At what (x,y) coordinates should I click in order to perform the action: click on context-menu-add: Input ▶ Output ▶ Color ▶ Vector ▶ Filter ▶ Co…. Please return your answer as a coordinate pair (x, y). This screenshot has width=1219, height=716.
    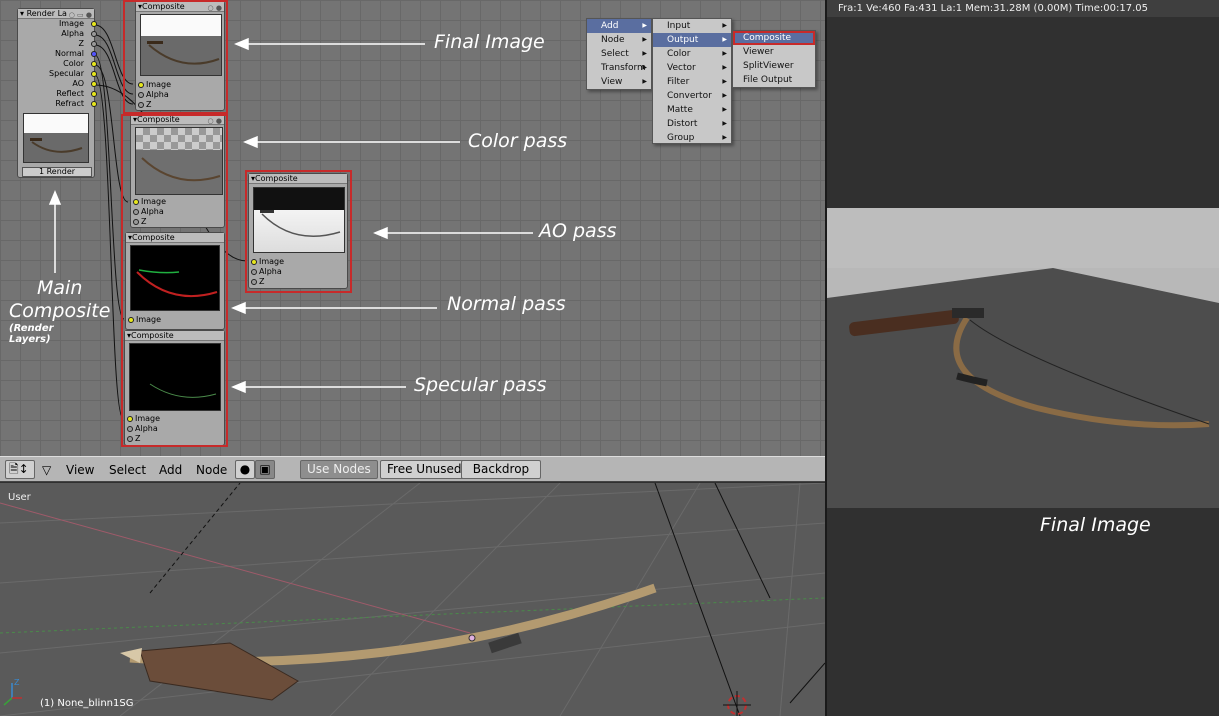
    Looking at the image, I should click on (692, 81).